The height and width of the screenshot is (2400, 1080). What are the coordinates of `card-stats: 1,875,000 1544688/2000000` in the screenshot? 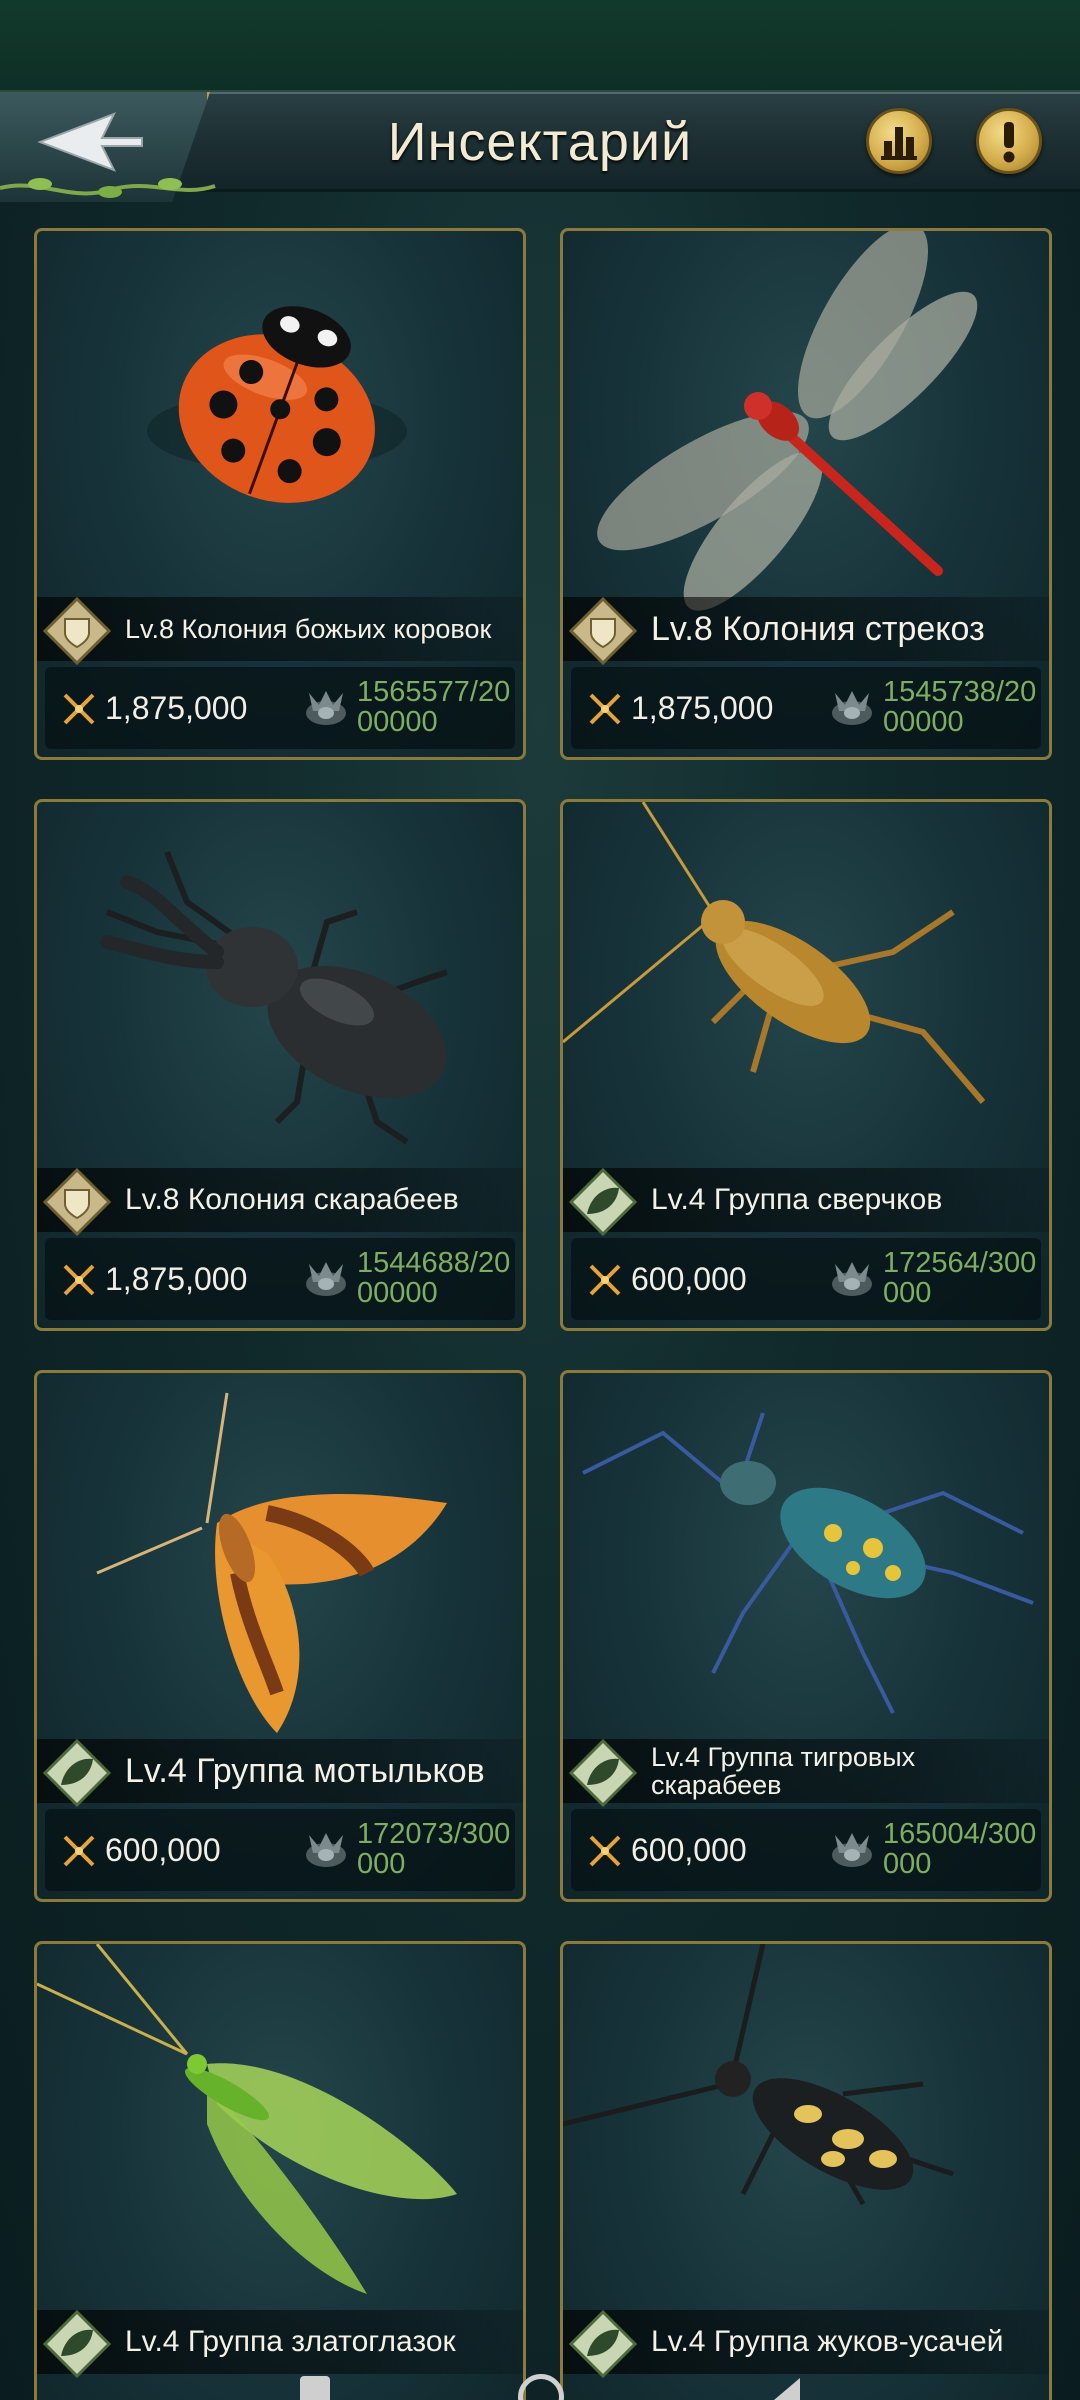 It's located at (280, 1279).